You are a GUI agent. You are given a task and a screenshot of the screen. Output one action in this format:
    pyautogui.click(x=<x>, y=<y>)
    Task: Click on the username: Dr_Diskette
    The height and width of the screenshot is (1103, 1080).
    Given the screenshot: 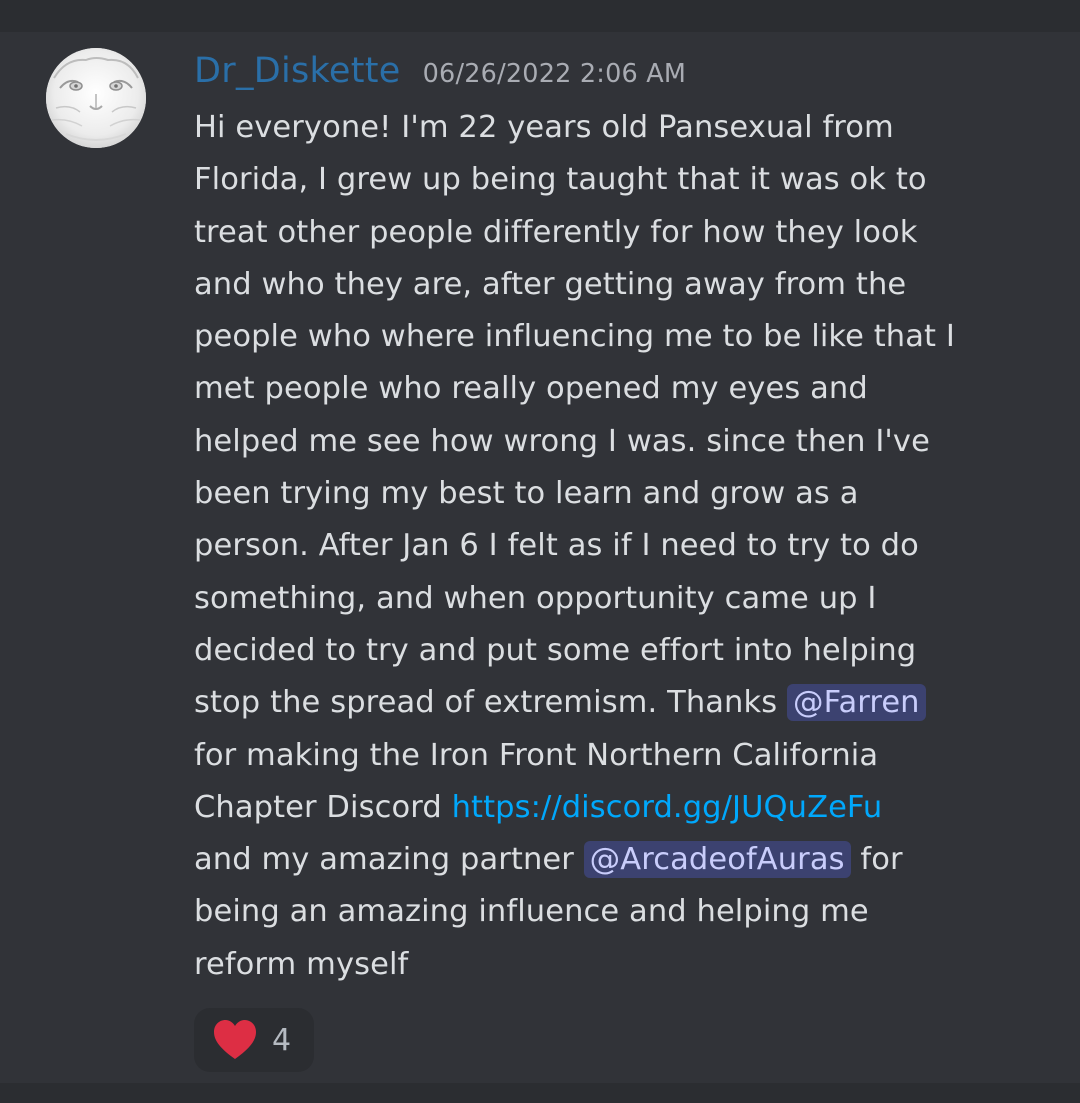 What is the action you would take?
    pyautogui.click(x=297, y=71)
    